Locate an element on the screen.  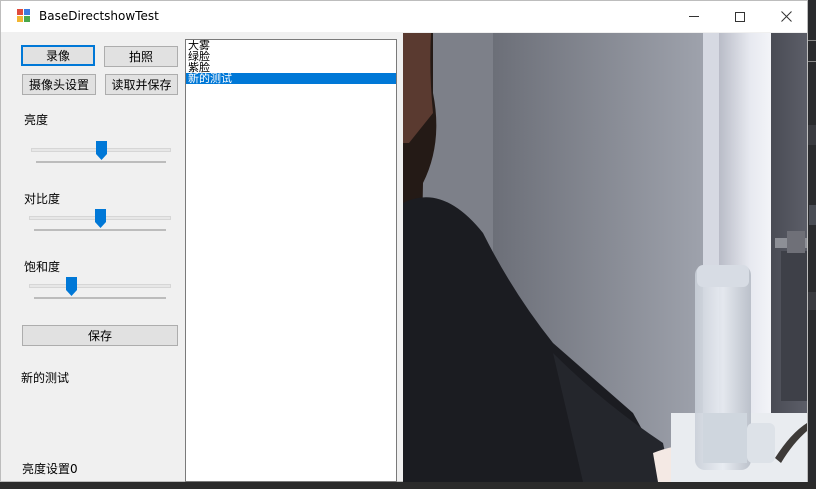
close-icon is located at coordinates (786, 16).